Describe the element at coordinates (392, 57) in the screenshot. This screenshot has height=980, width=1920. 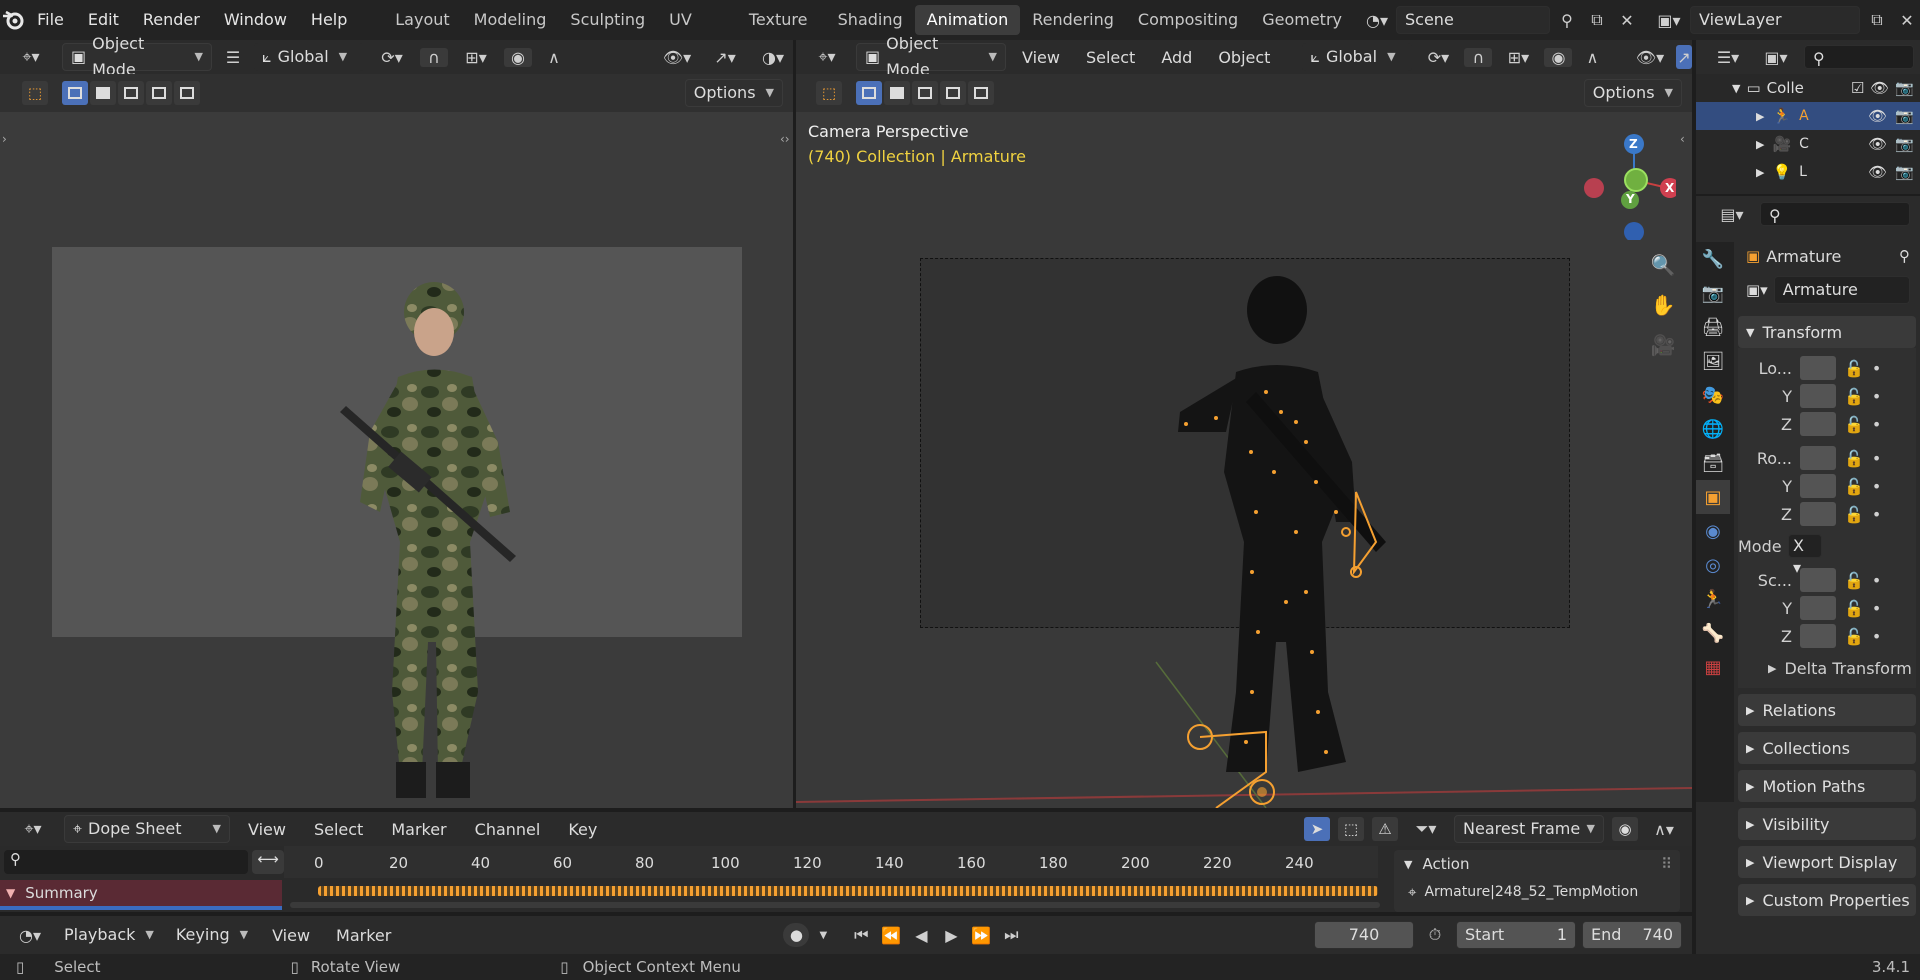
I see `pivot-icon: ⟳▾` at that location.